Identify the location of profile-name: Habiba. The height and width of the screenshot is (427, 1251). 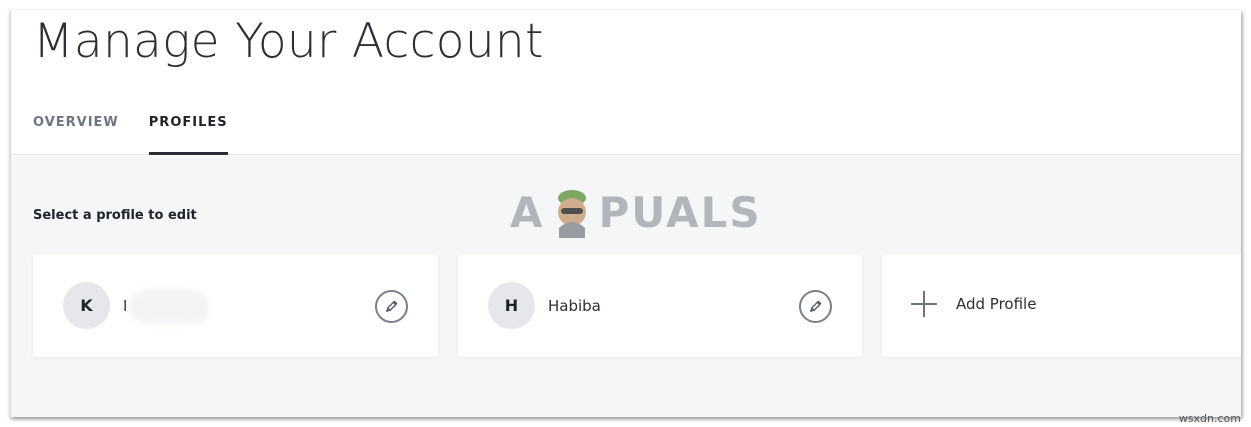
(574, 306).